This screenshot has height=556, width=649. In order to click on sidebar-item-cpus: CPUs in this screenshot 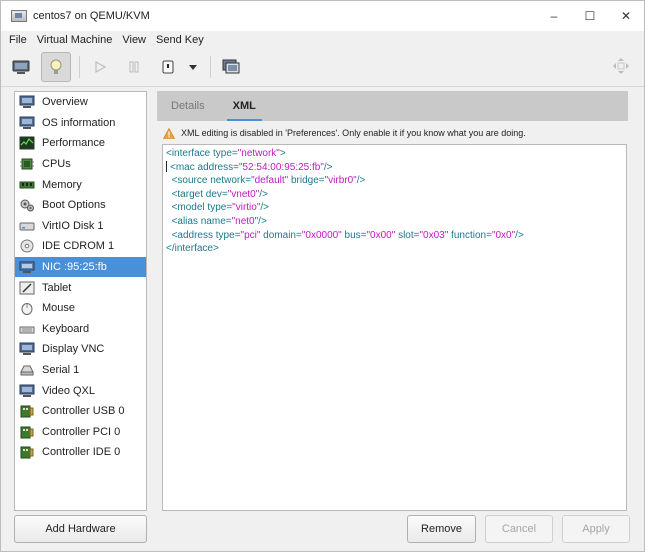, I will do `click(80, 164)`.